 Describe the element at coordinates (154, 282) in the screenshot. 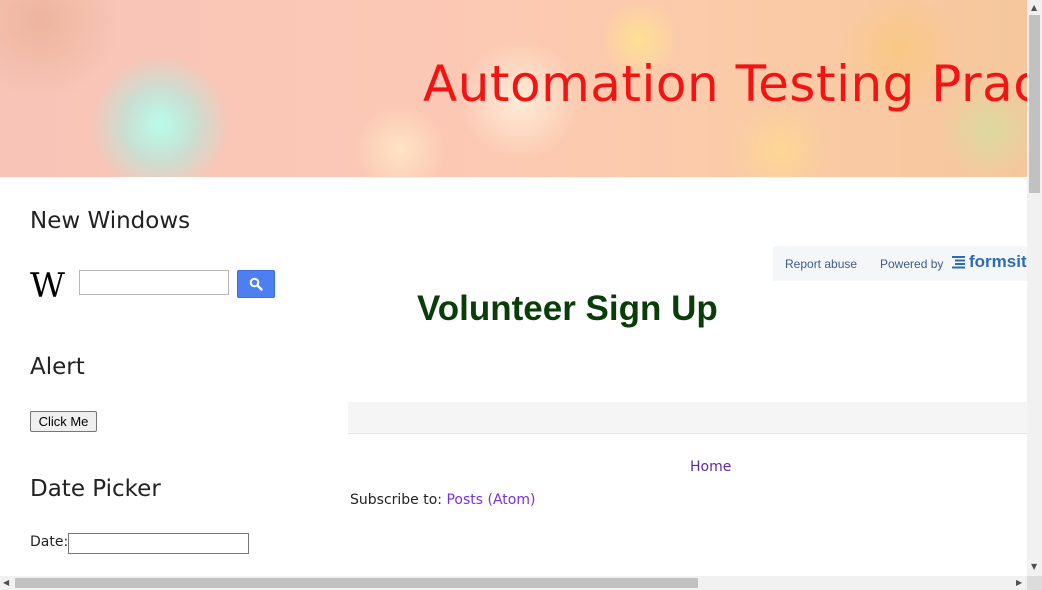

I see `wikipedia-search-input` at that location.